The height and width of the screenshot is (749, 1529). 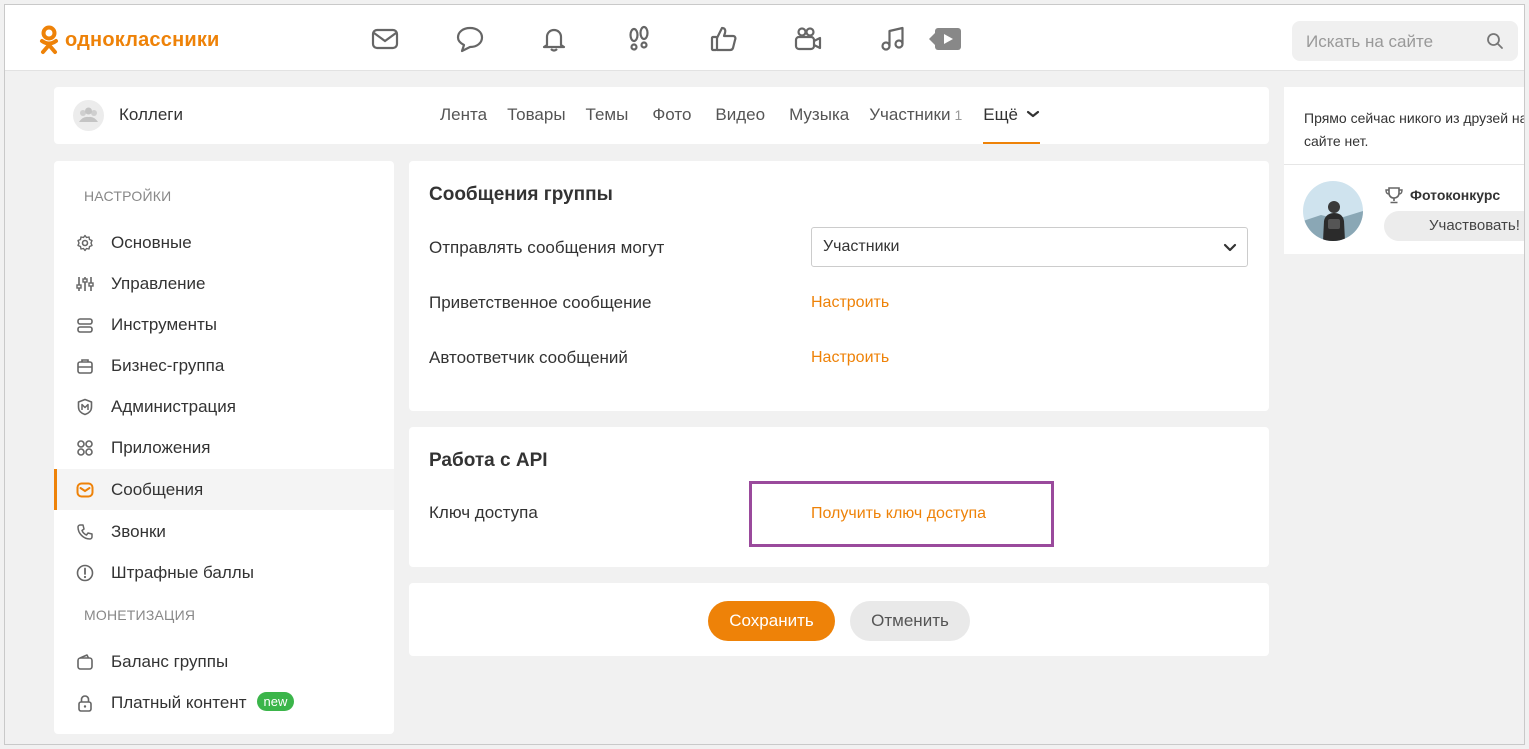 What do you see at coordinates (168, 365) in the screenshot?
I see `sidebar-item-label: Бизнес-группа` at bounding box center [168, 365].